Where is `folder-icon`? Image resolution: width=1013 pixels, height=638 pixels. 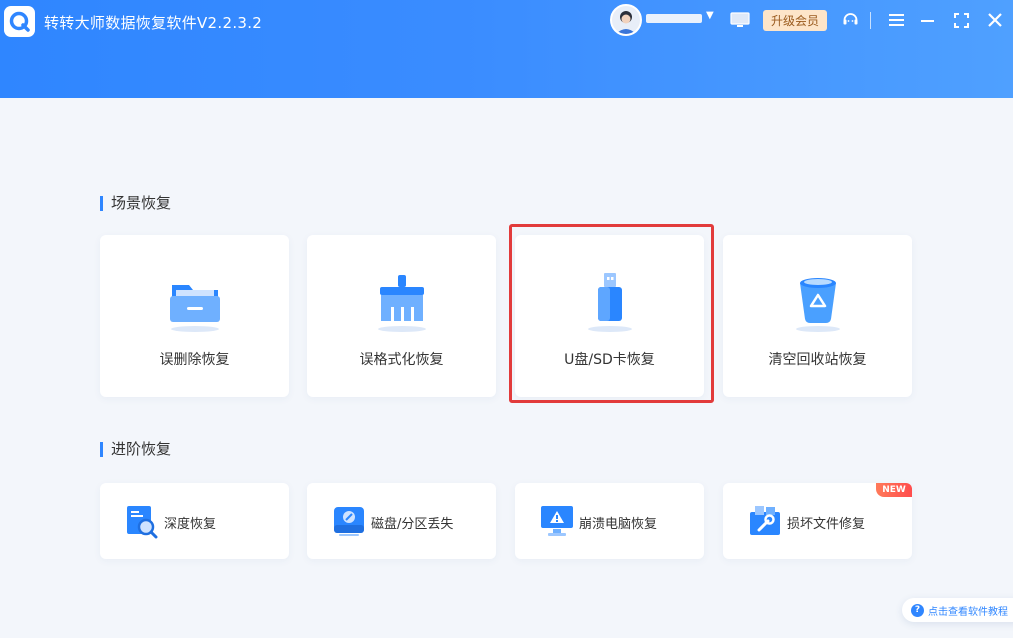 folder-icon is located at coordinates (194, 308).